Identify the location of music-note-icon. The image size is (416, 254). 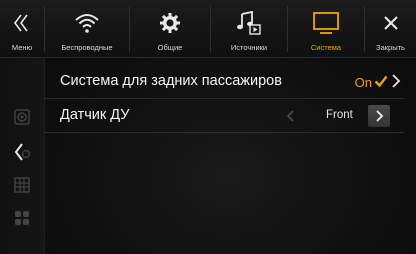
(249, 23).